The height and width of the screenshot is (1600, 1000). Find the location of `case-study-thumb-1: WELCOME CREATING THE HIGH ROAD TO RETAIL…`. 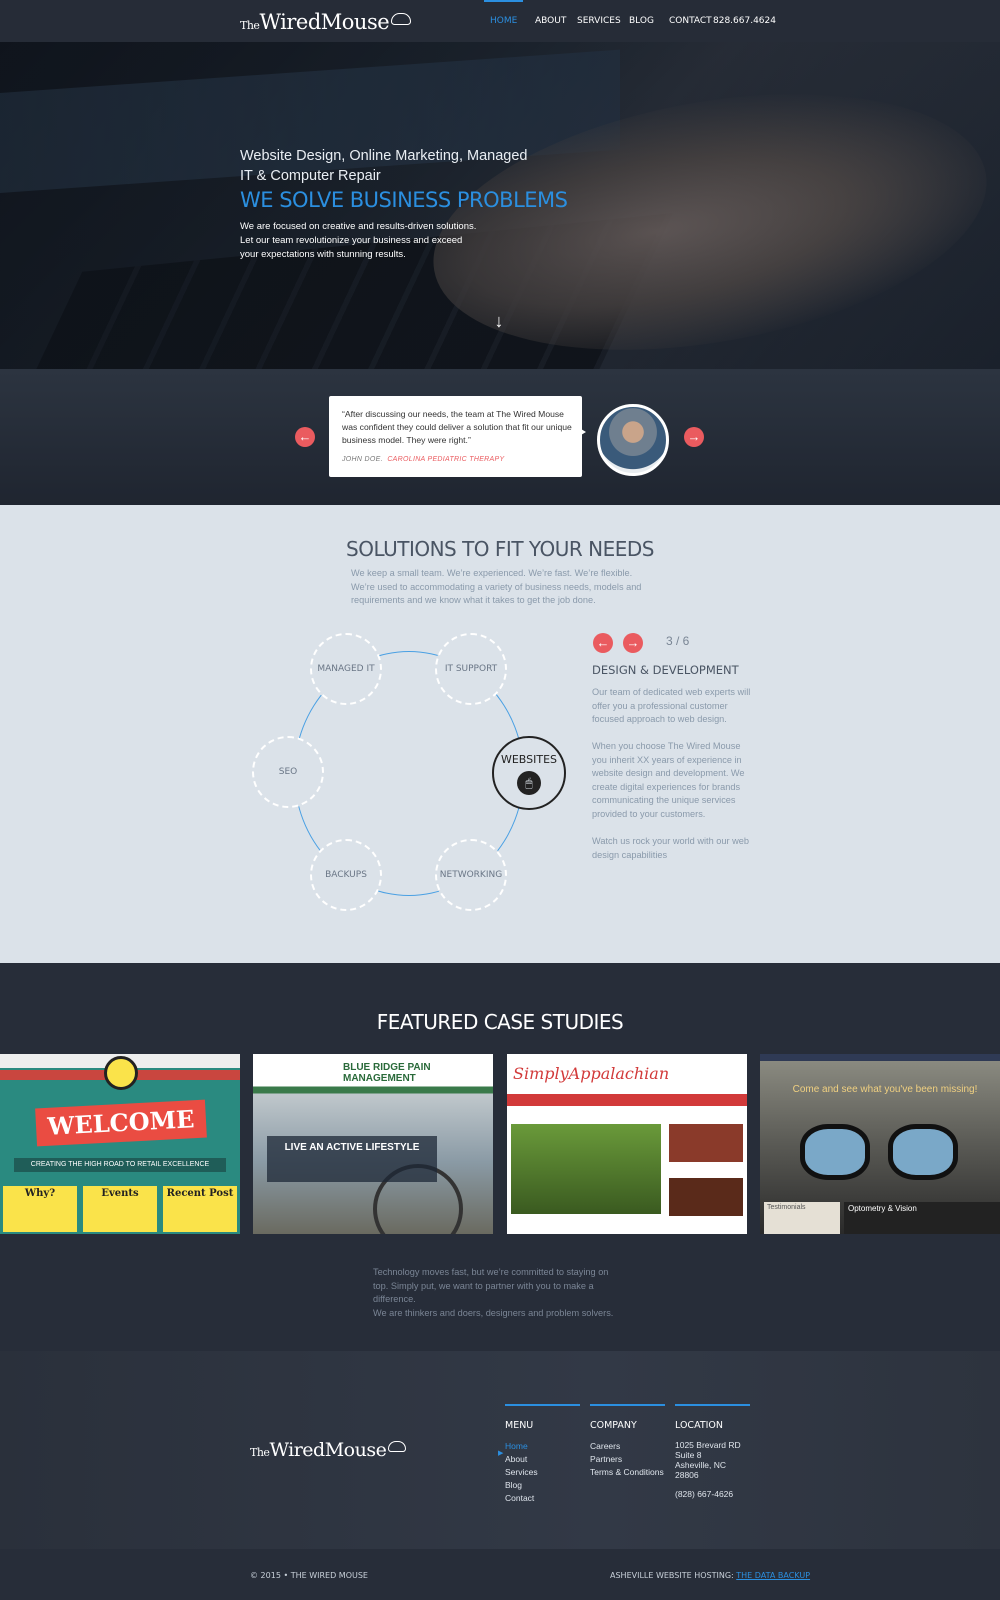

case-study-thumb-1: WELCOME CREATING THE HIGH ROAD TO RETAIL… is located at coordinates (120, 1144).